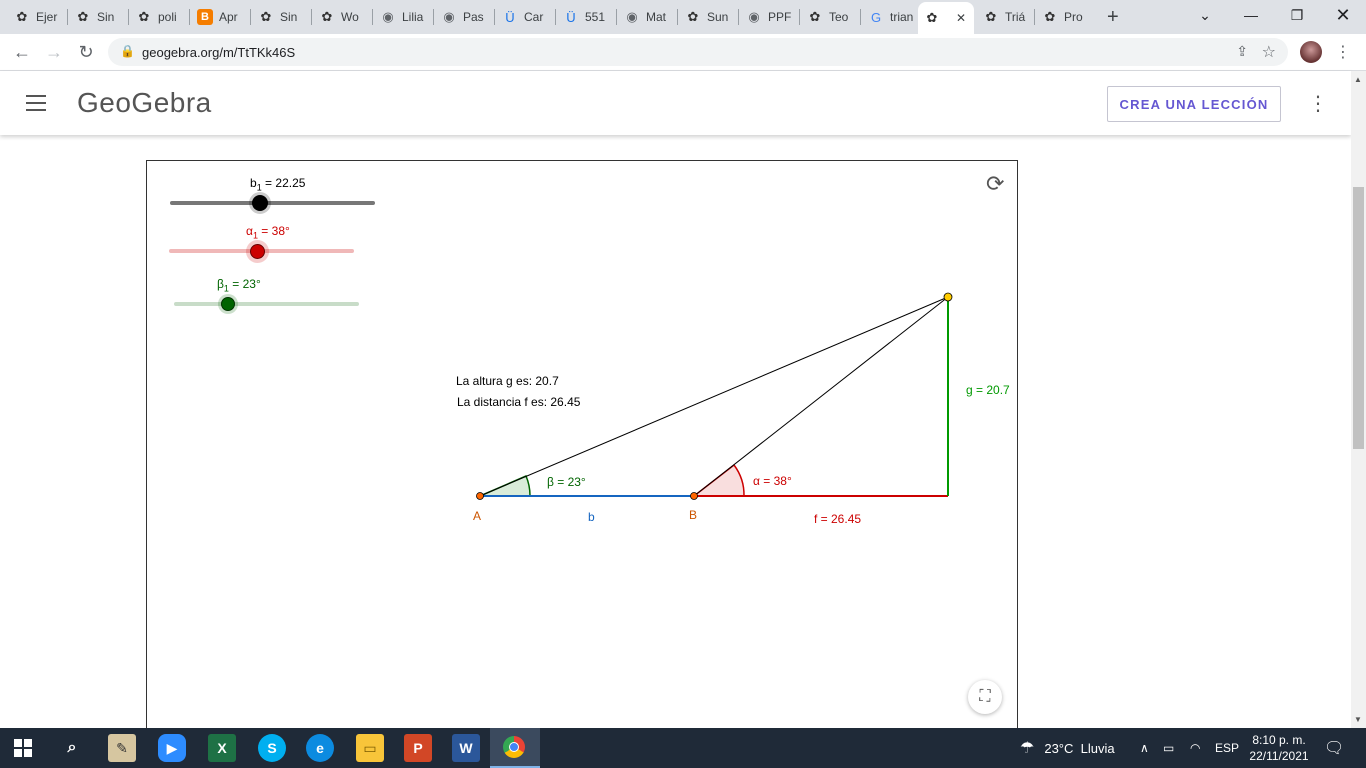  I want to click on search-icon: ⌕, so click(72, 748).